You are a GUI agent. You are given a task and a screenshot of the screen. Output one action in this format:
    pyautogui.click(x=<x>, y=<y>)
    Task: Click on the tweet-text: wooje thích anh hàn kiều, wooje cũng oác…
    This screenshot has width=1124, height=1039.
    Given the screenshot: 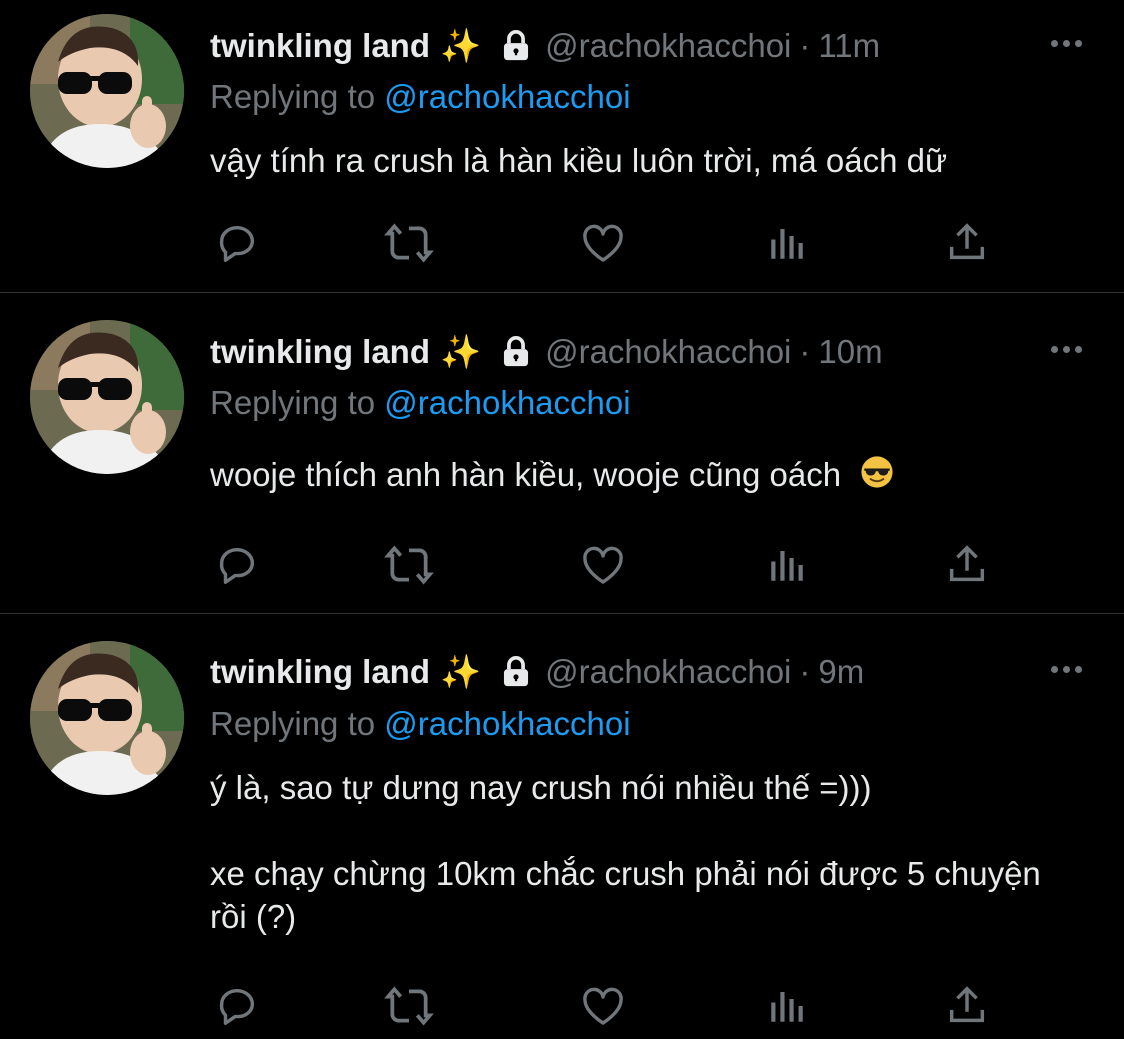 What is the action you would take?
    pyautogui.click(x=650, y=476)
    